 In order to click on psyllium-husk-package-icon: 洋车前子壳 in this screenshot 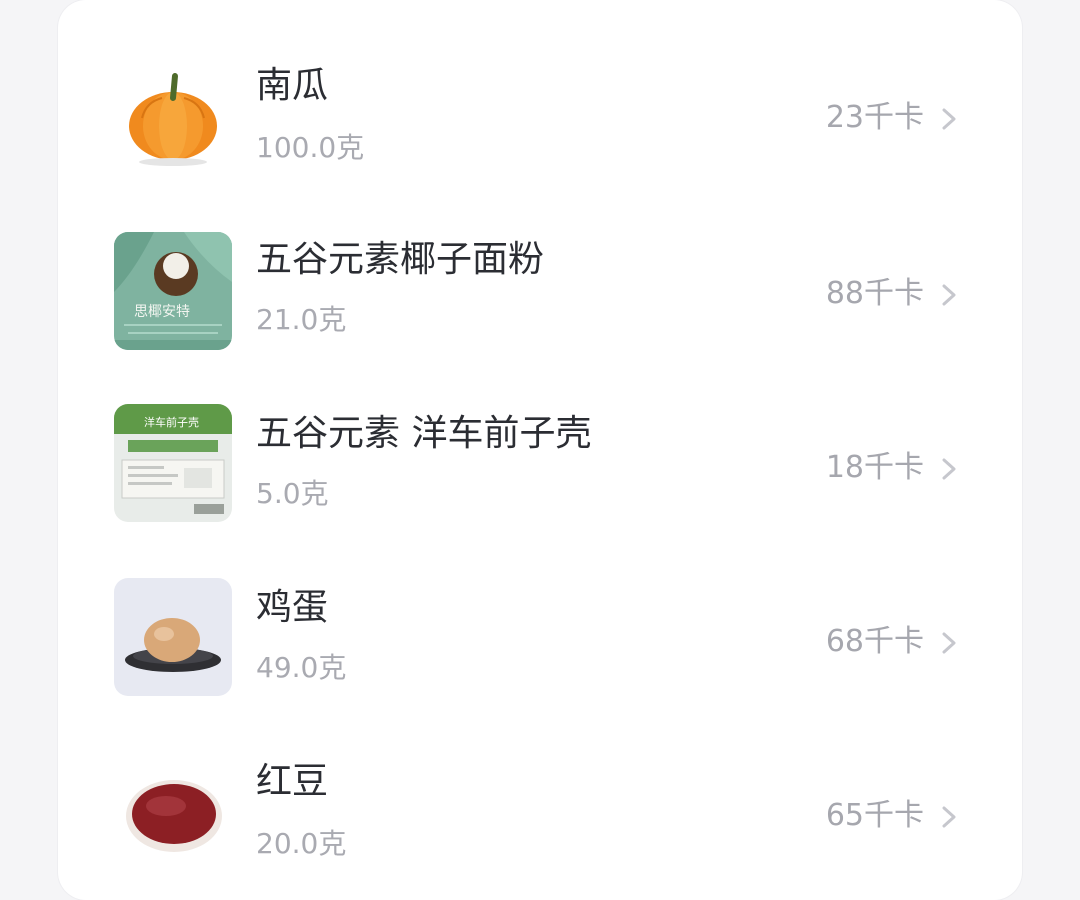, I will do `click(173, 463)`.